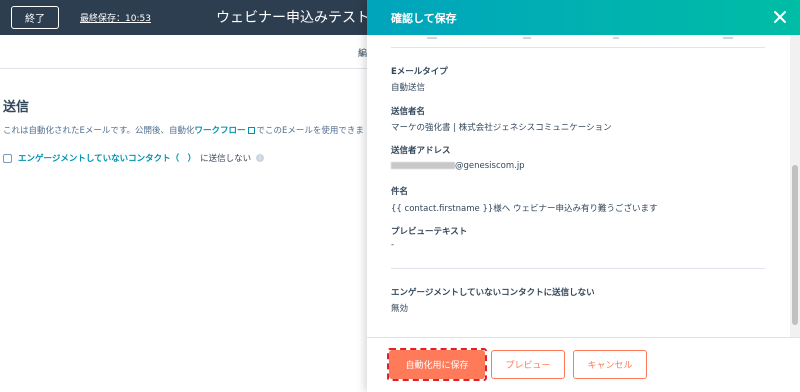 The height and width of the screenshot is (392, 800). I want to click on sender-address-domain: @genesiscom.jp, so click(490, 166).